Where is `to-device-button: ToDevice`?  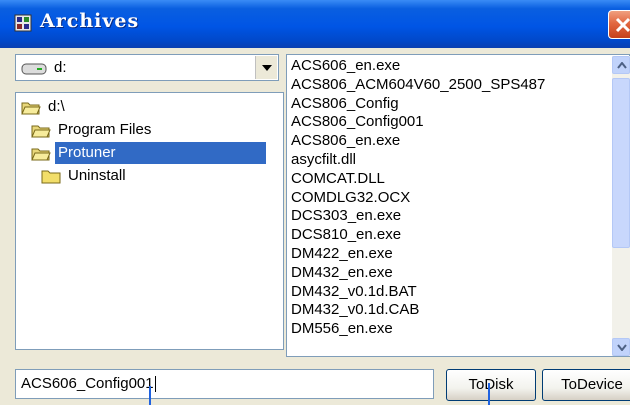
to-device-button: ToDevice is located at coordinates (586, 385).